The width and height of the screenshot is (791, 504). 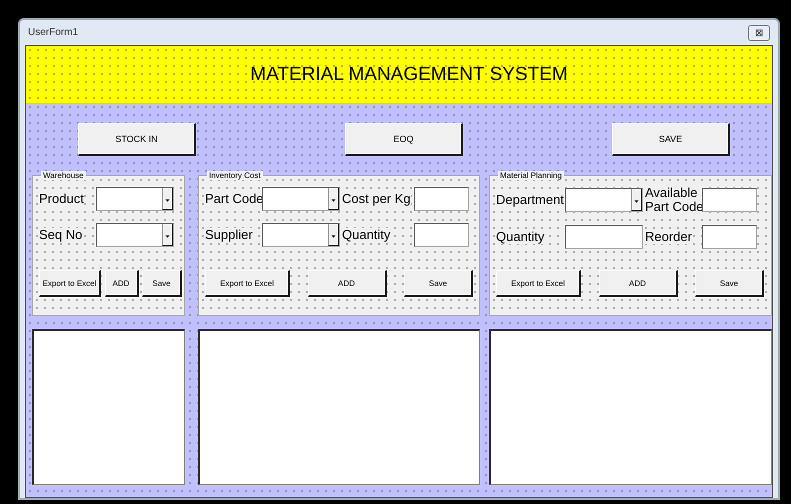 I want to click on field-label: Department, so click(x=530, y=200).